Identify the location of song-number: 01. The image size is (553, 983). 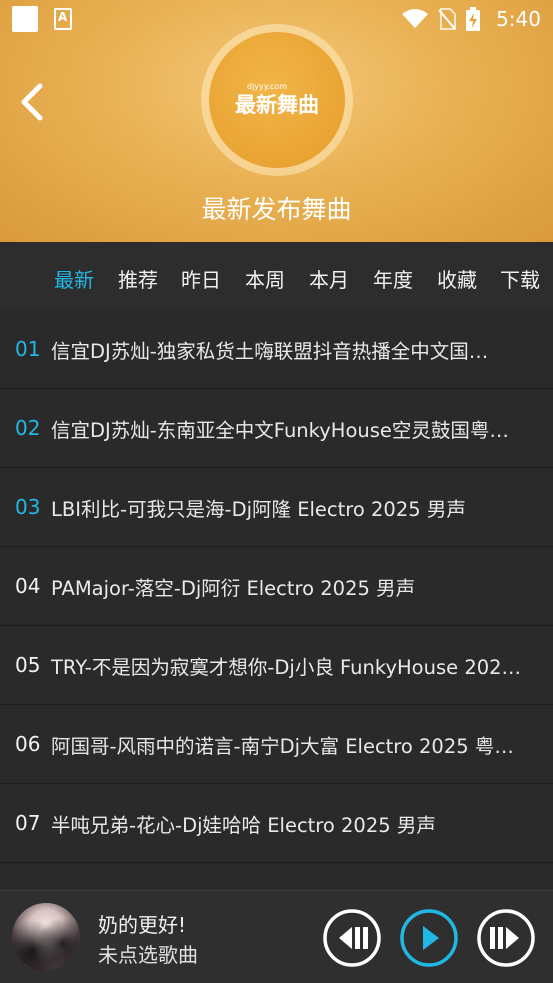
(28, 349).